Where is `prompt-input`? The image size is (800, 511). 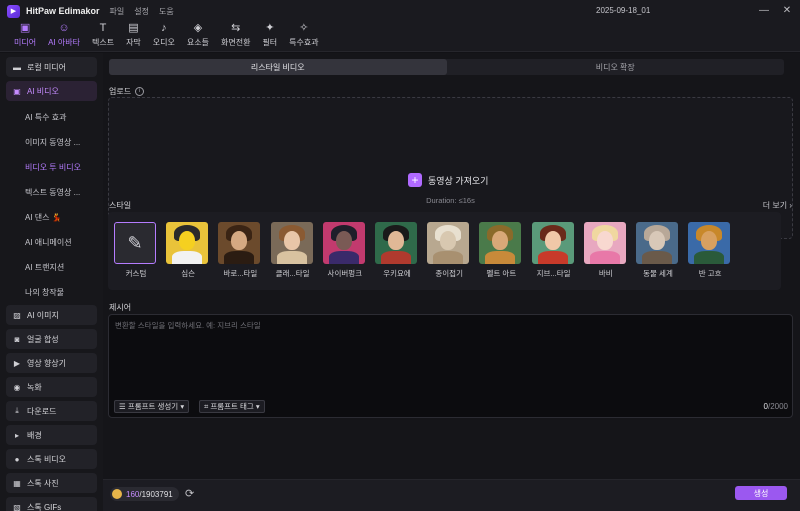
prompt-input is located at coordinates (445, 355).